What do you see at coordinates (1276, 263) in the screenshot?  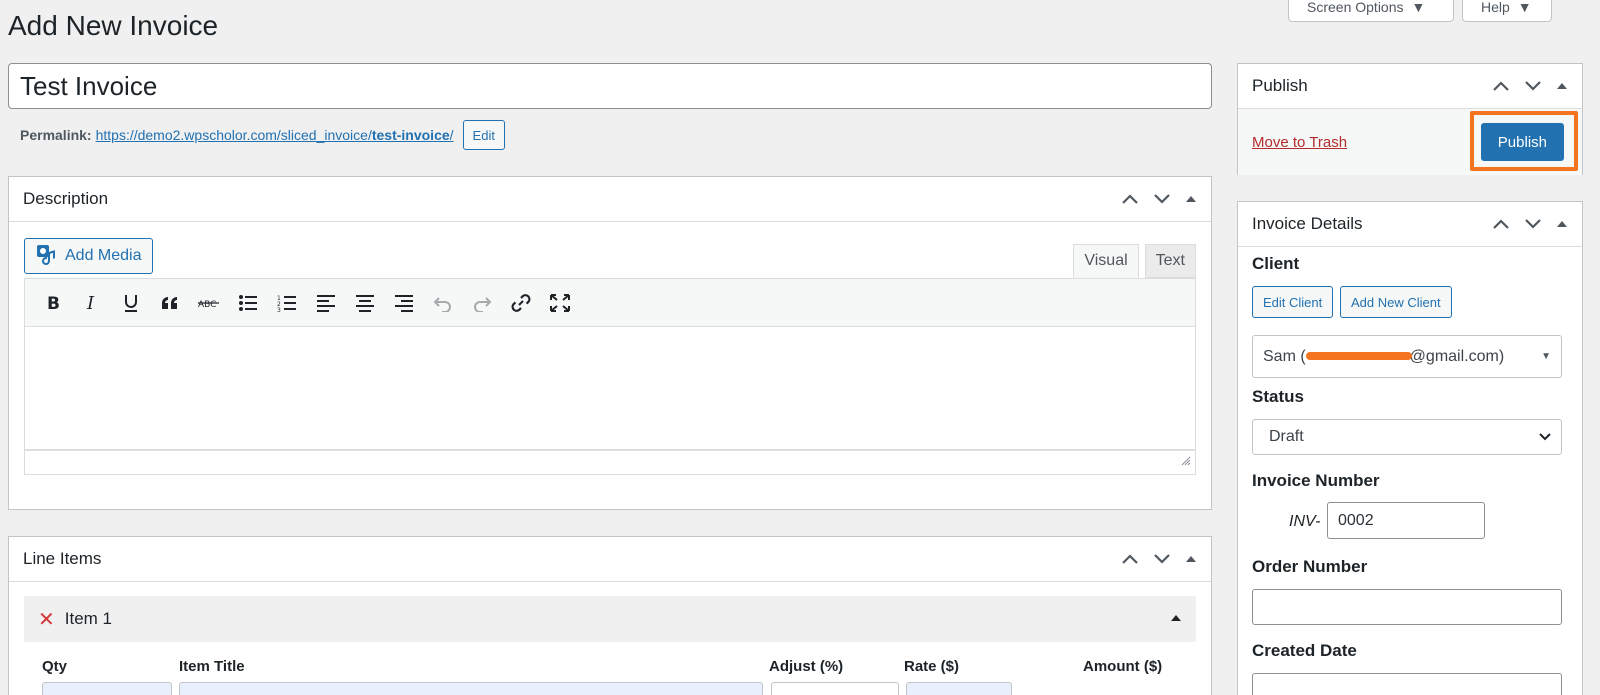 I see `client-label: Client` at bounding box center [1276, 263].